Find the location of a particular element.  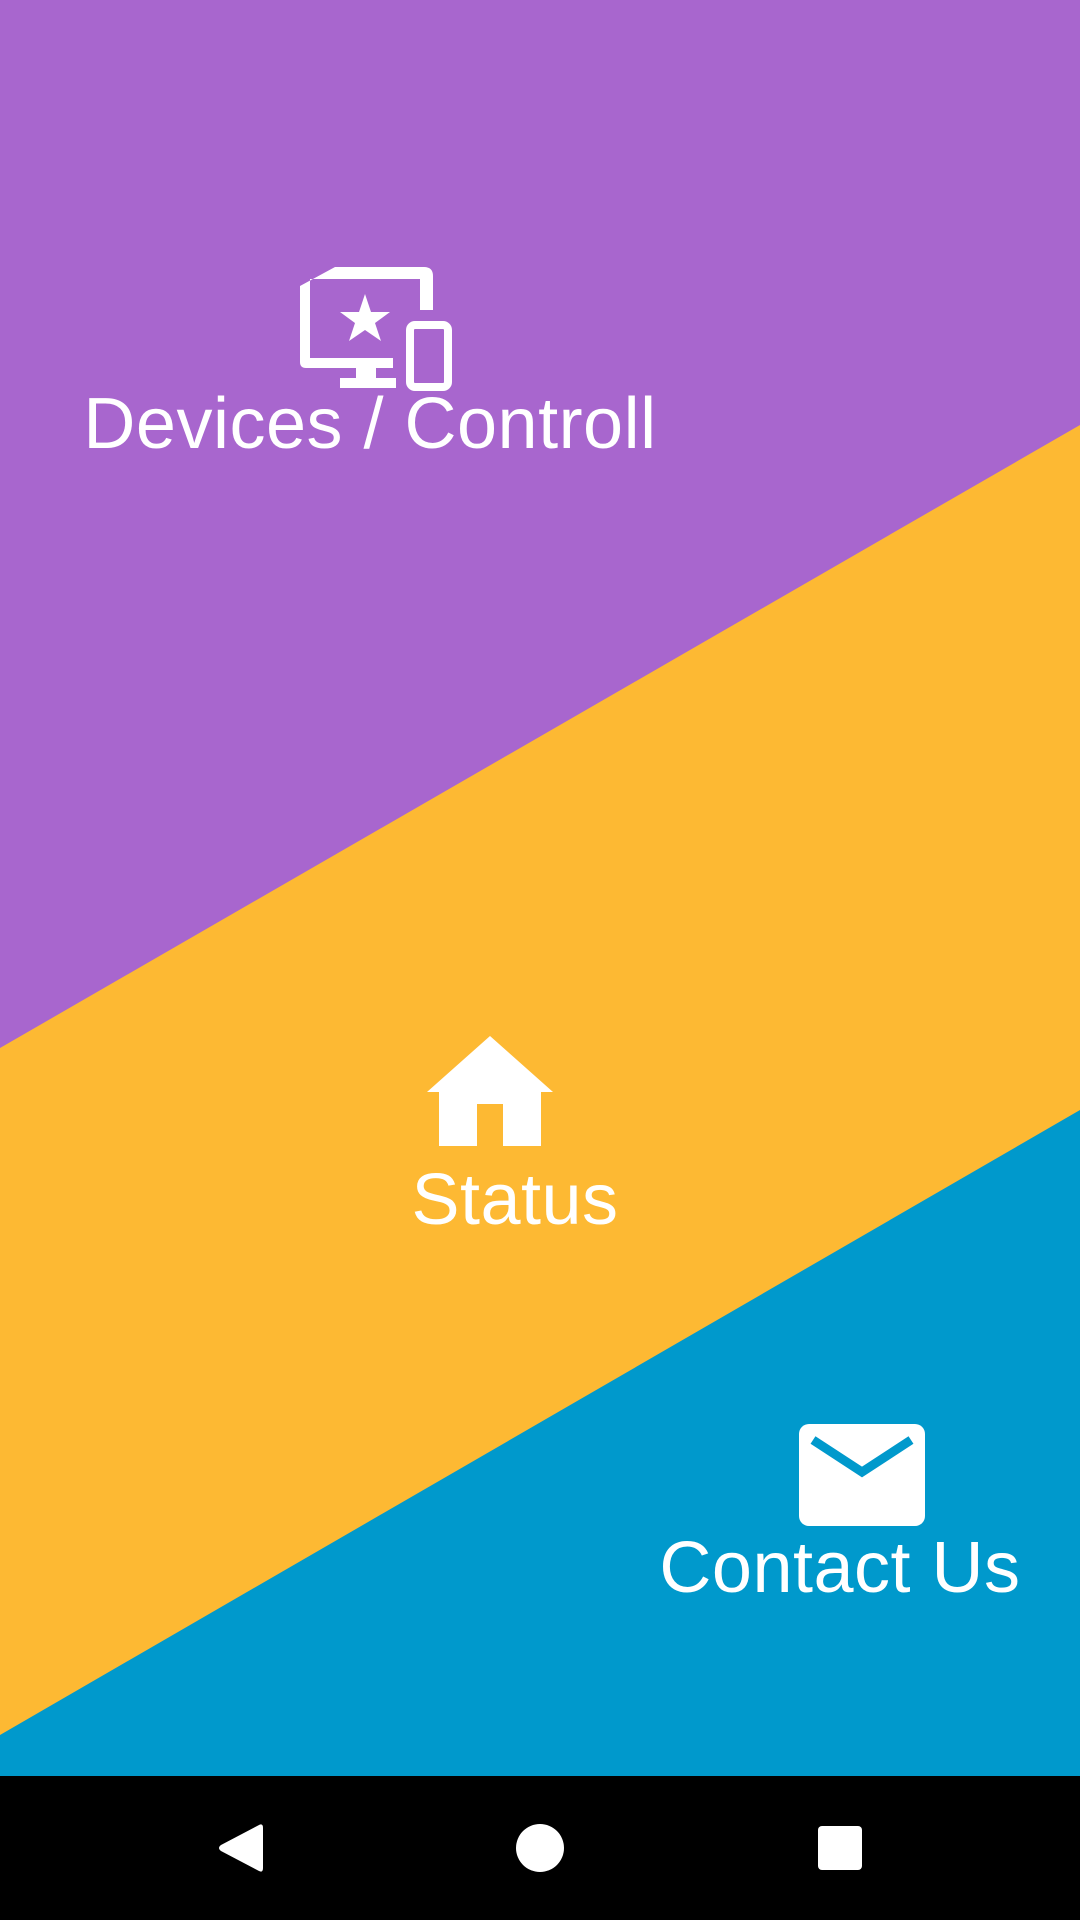

back-button is located at coordinates (240, 1848).